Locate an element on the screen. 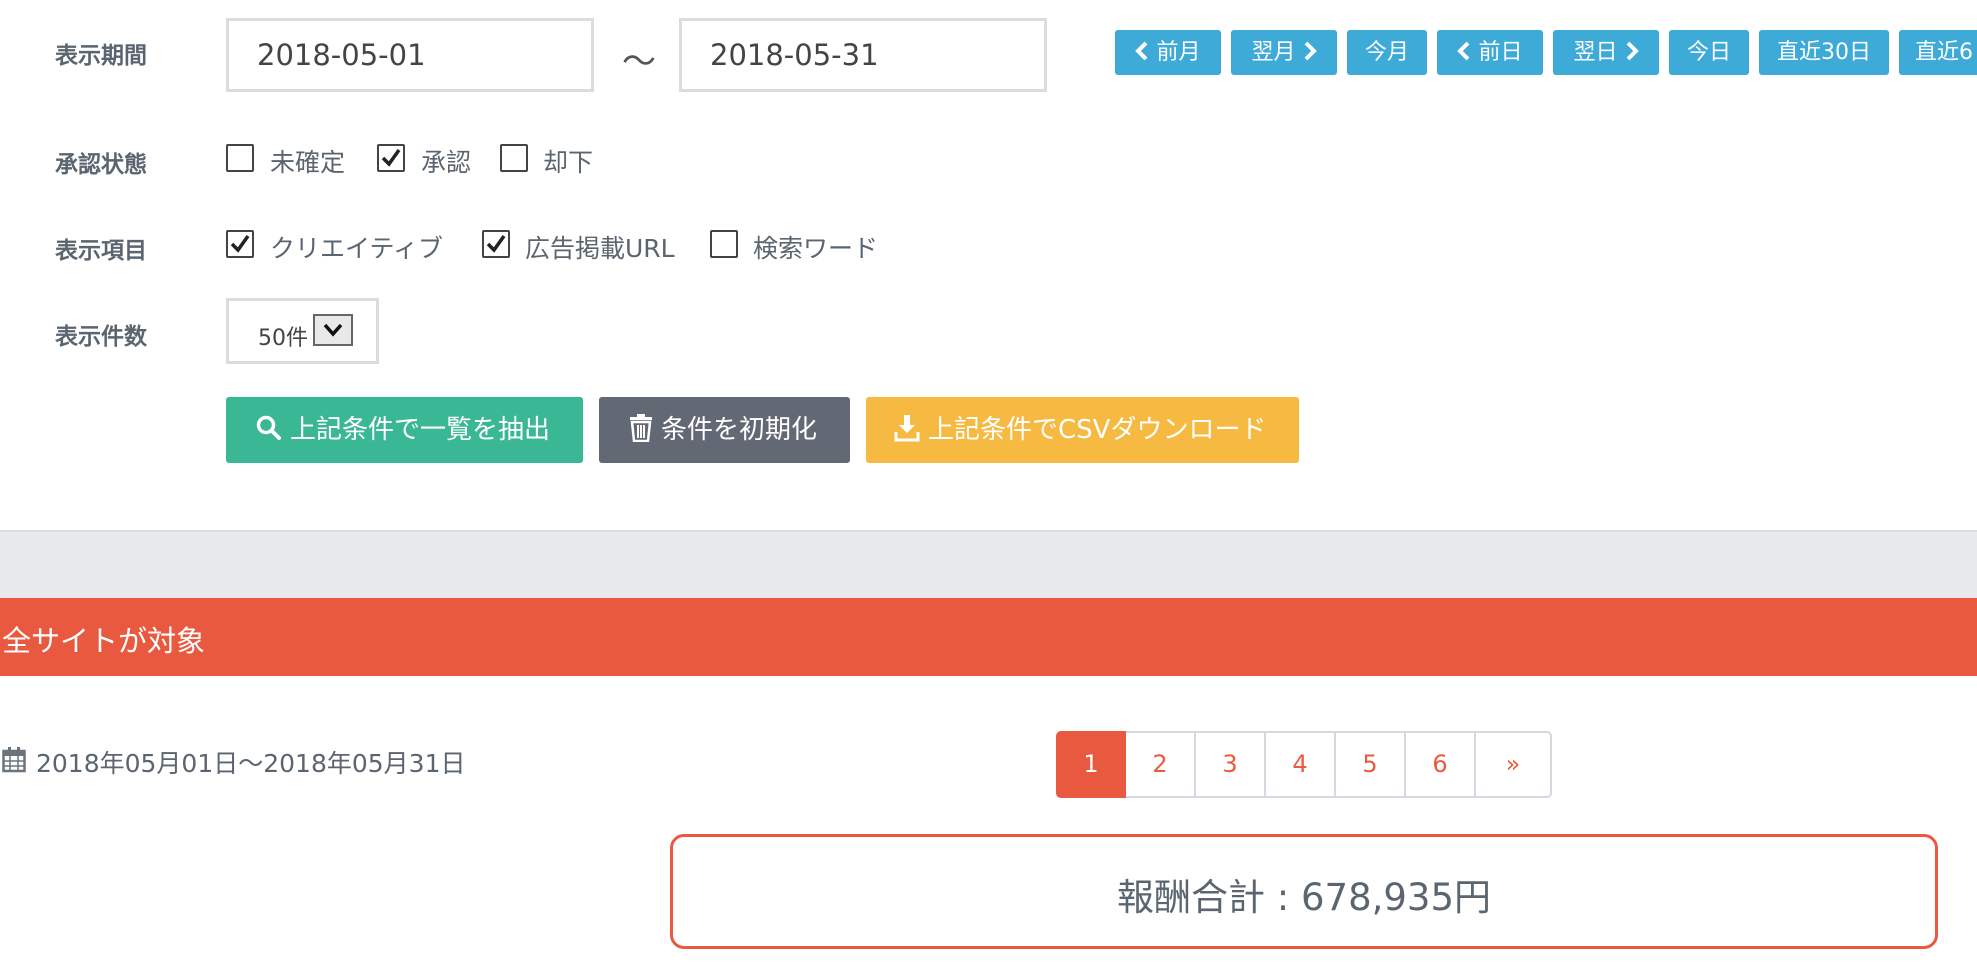 The width and height of the screenshot is (1977, 968). page-3-button: 3 is located at coordinates (1231, 764).